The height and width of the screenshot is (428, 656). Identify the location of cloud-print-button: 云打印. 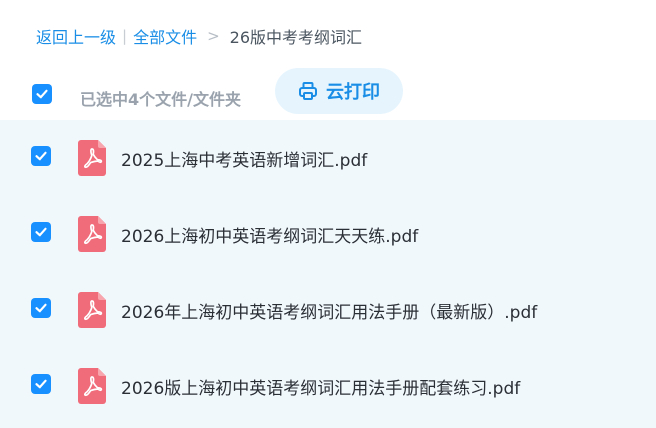
(339, 91).